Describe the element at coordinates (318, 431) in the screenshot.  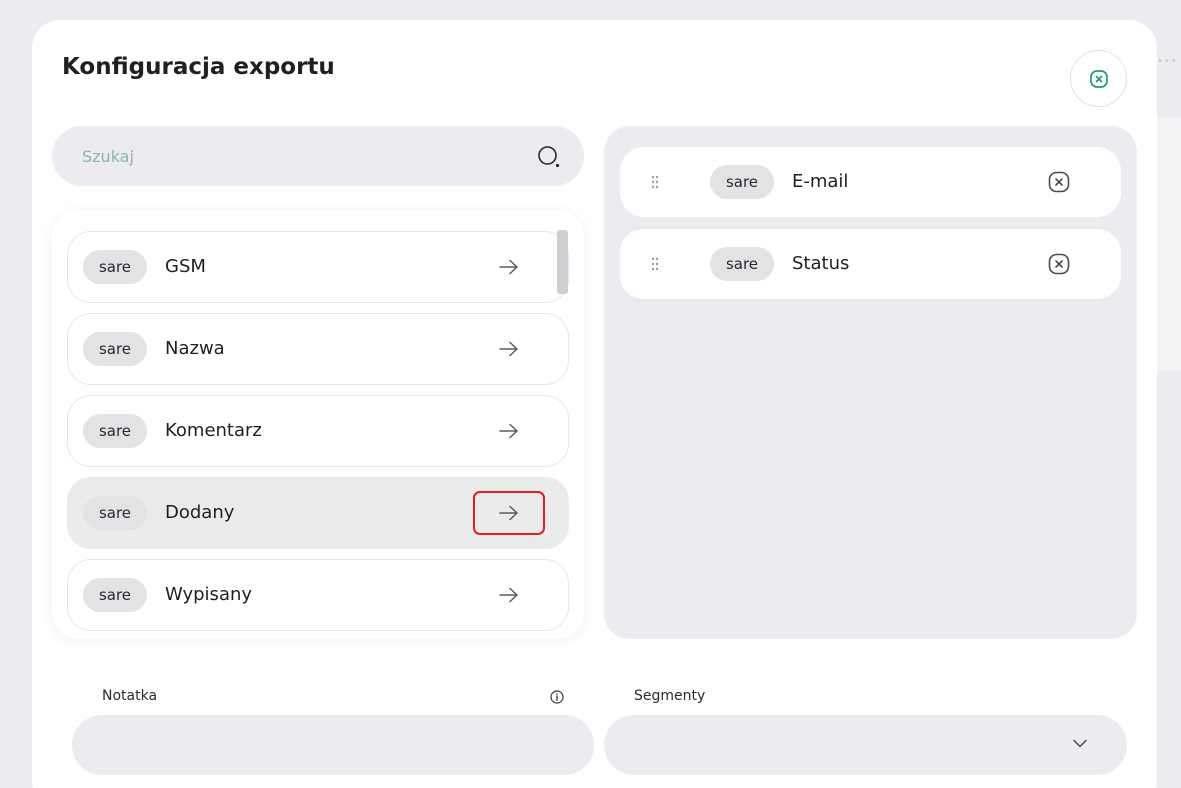
I see `list-item: sare Komentarz` at that location.